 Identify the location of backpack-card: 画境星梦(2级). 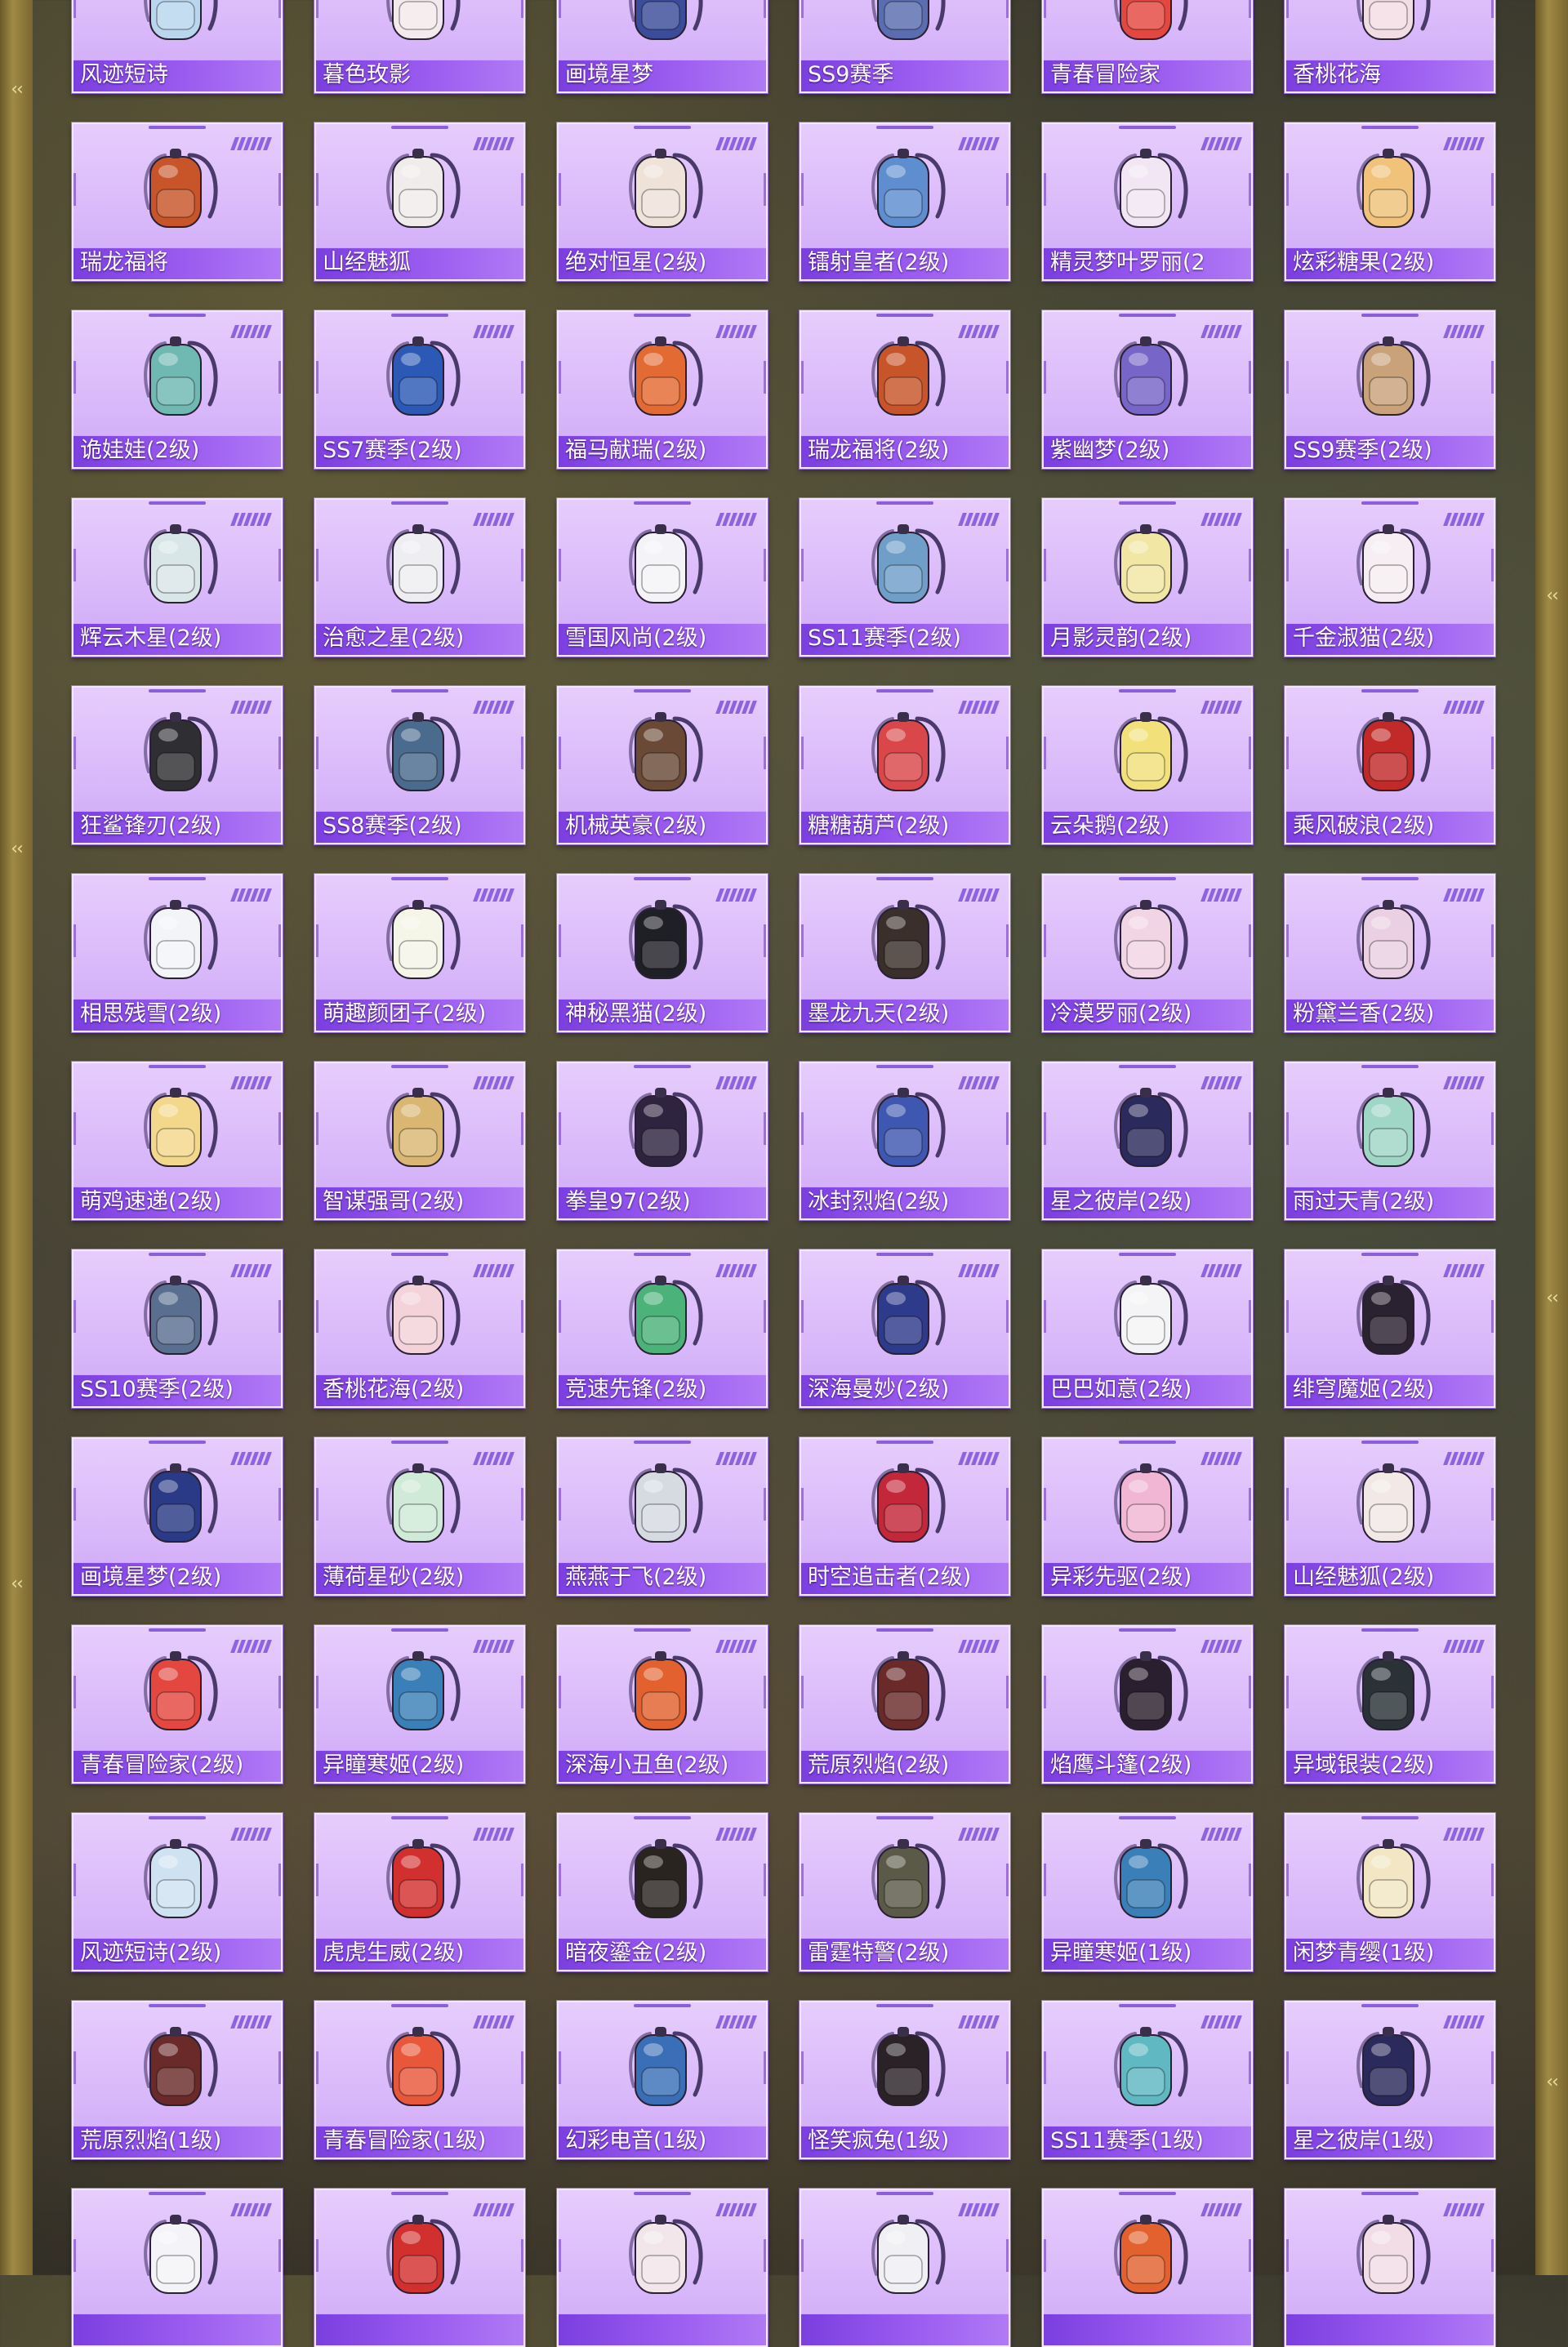
(177, 1516).